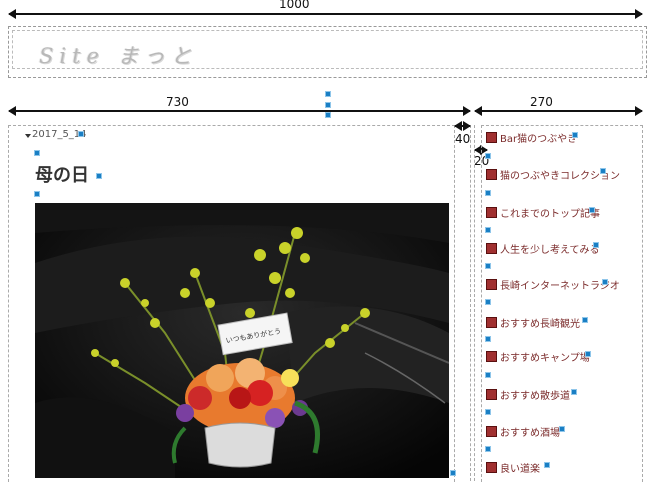 This screenshot has height=483, width=650. Describe the element at coordinates (531, 137) in the screenshot. I see `sidebar-item: Bar猫のつぶやき` at that location.